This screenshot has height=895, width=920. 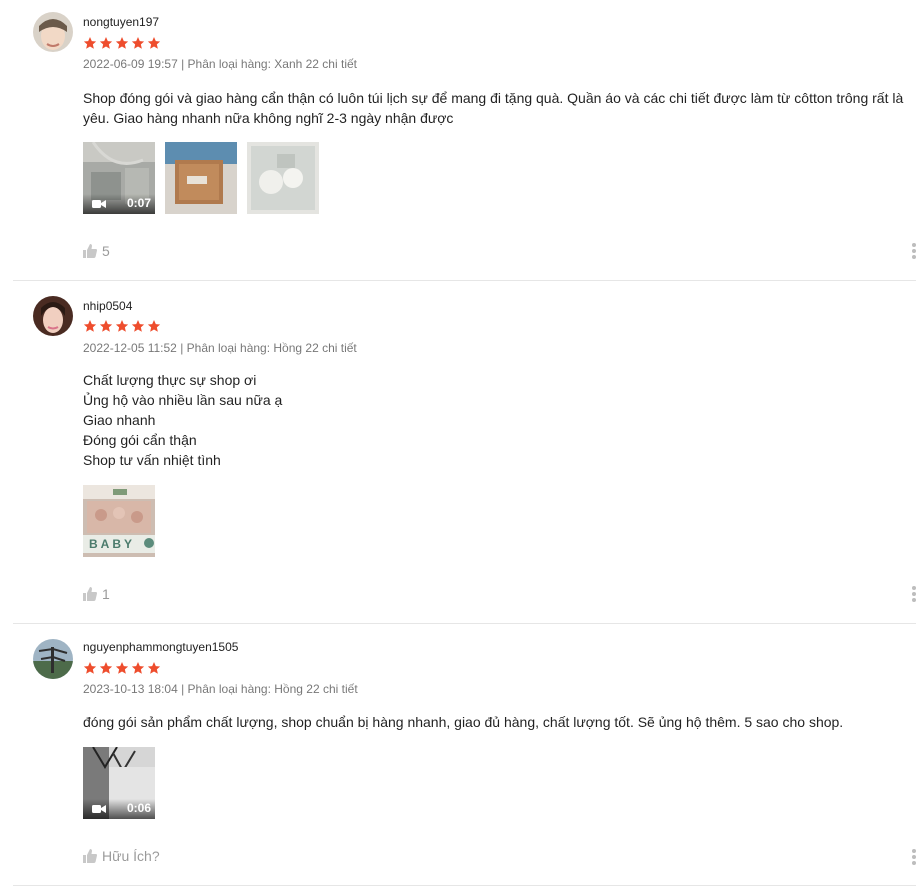 I want to click on like-count: 1, so click(x=106, y=594).